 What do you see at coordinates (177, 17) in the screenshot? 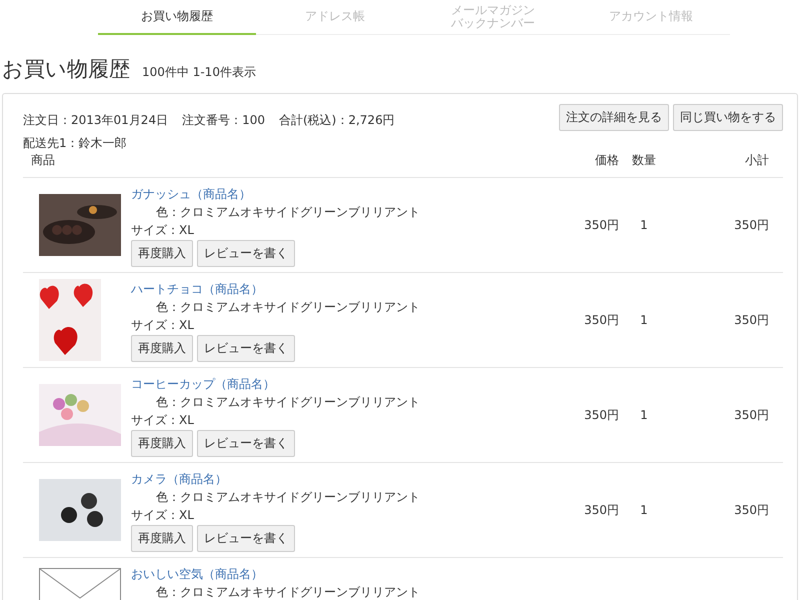
I see `nav-tab: お買い物履歴` at bounding box center [177, 17].